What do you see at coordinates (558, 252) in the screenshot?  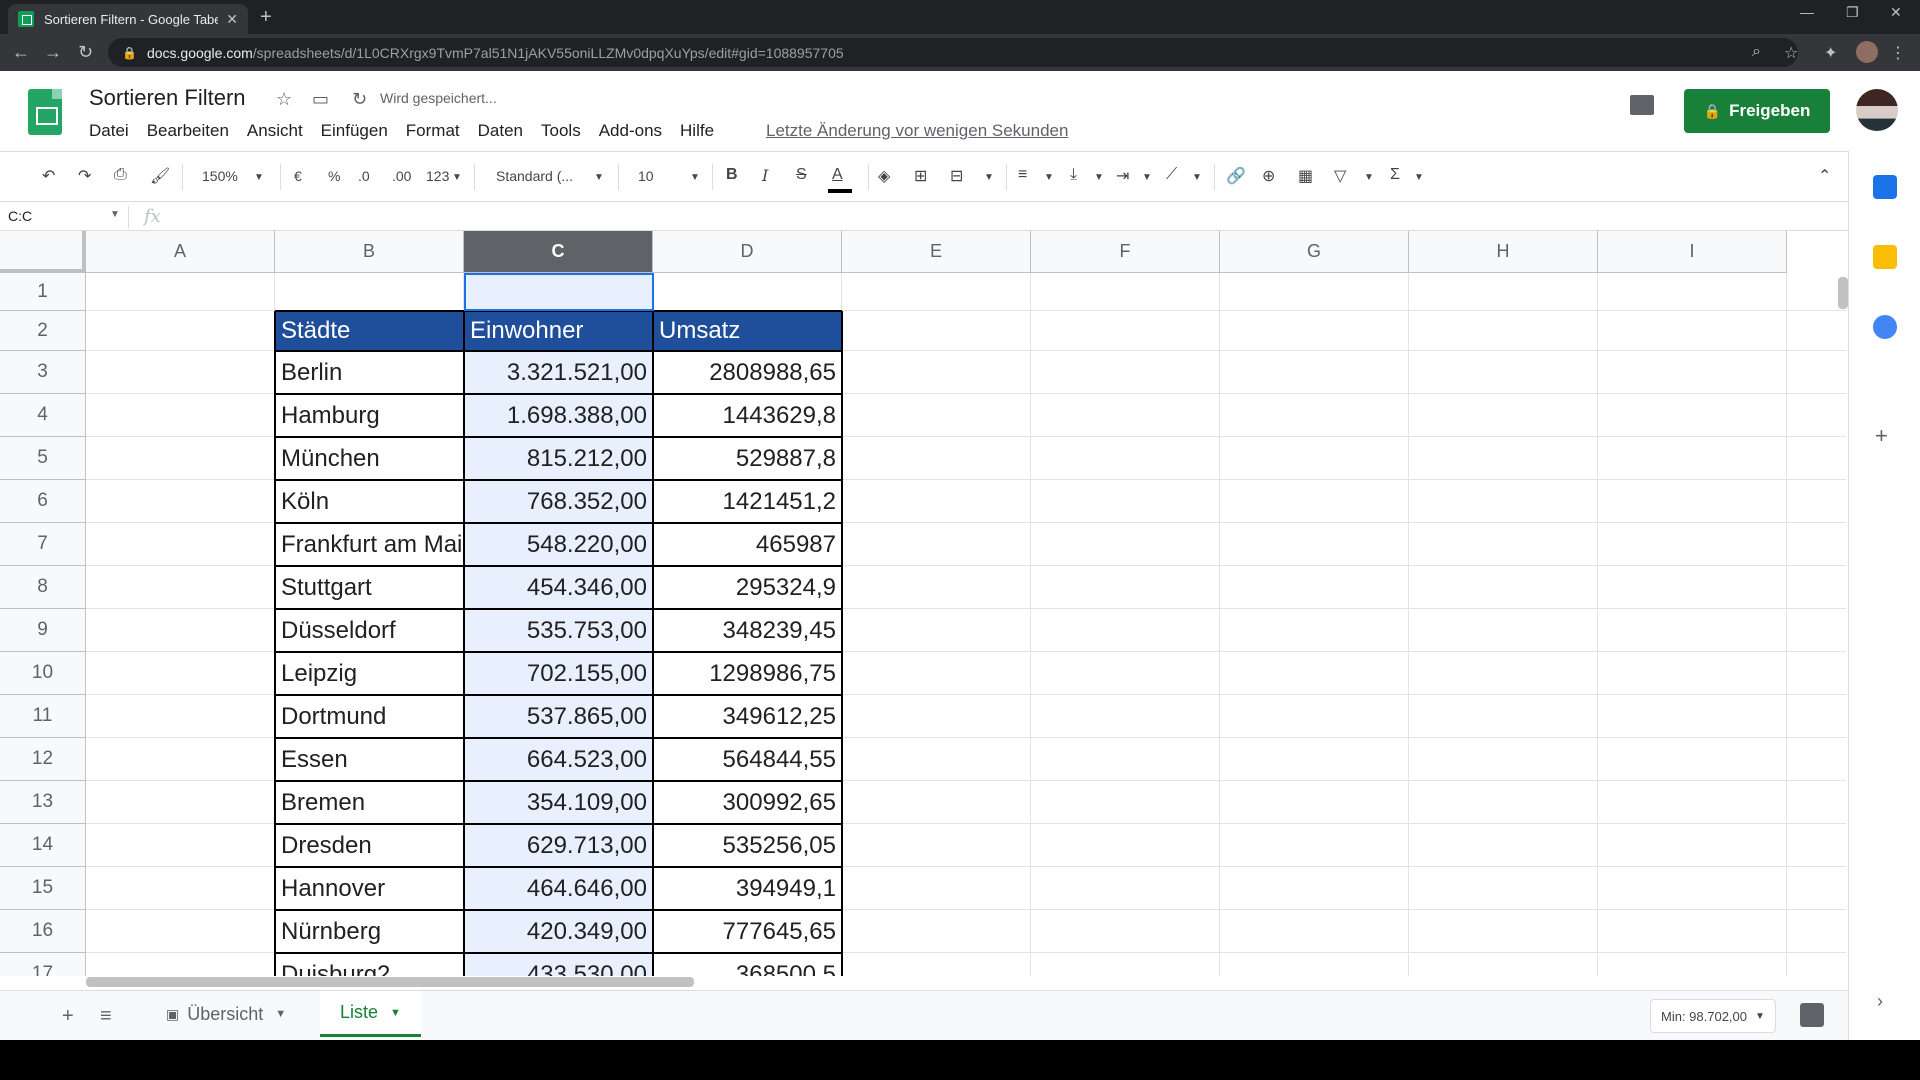 I see `column-header-c: C` at bounding box center [558, 252].